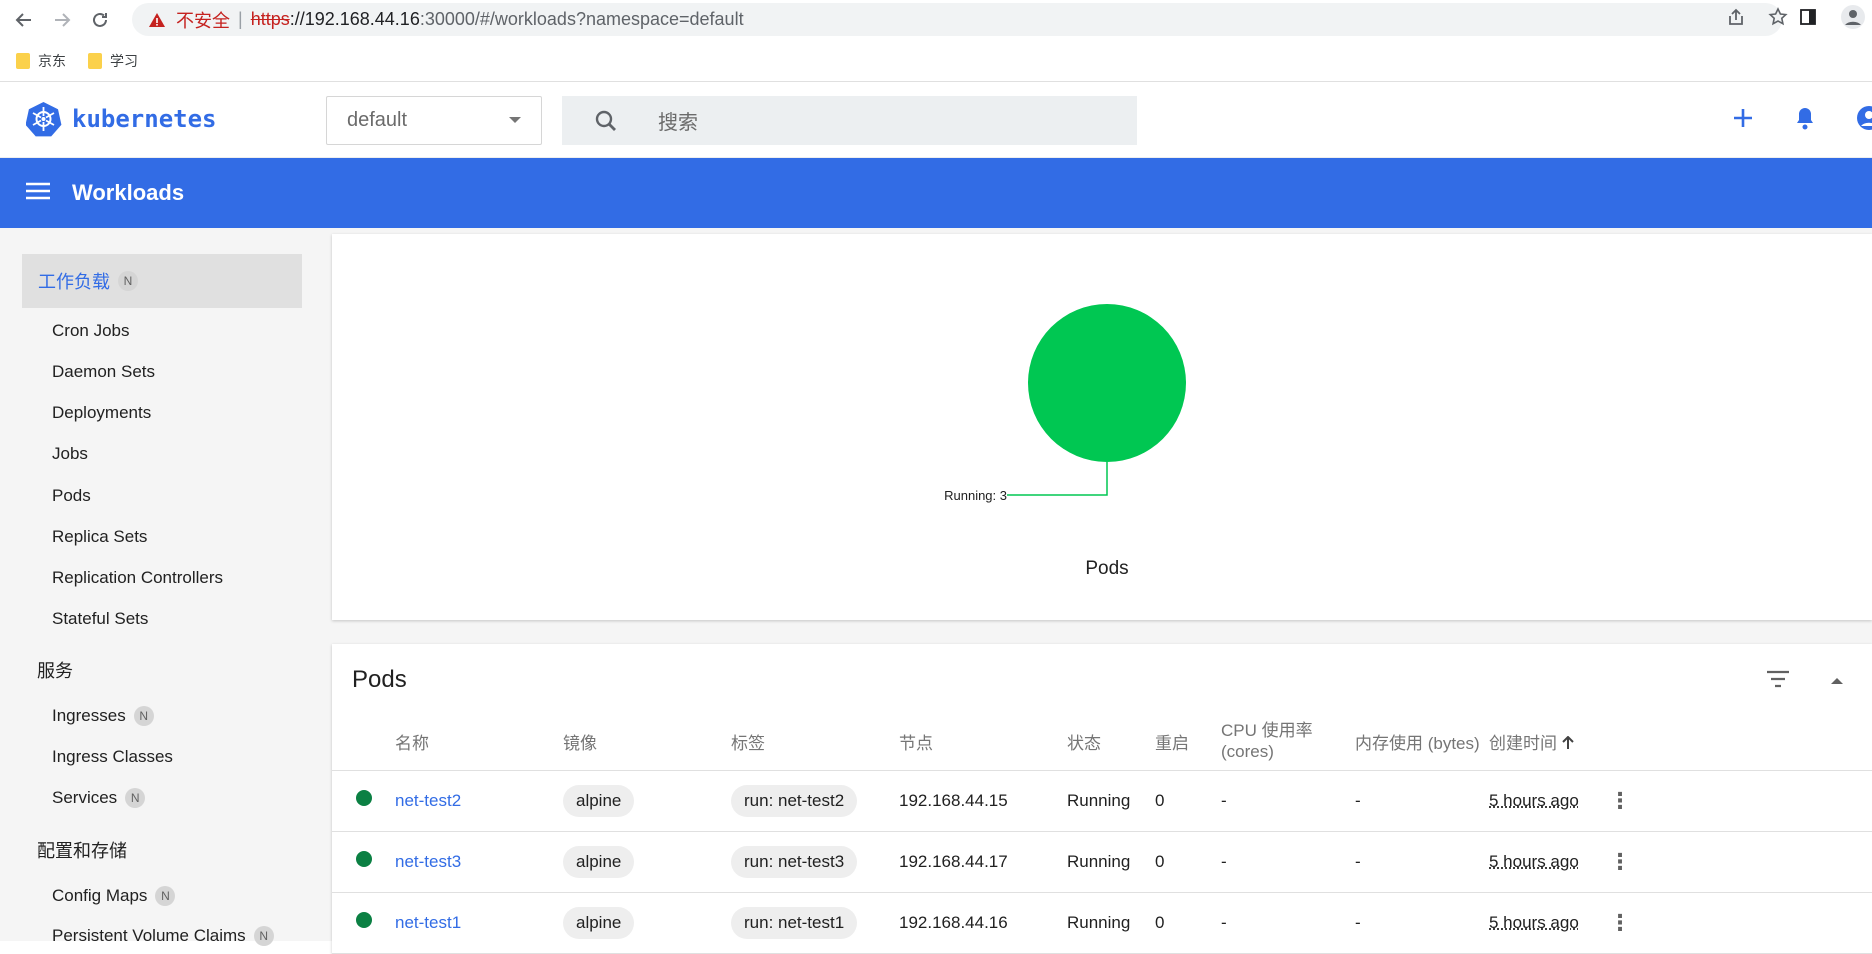  Describe the element at coordinates (99, 798) in the screenshot. I see `sidebar-item-services: Services N` at that location.